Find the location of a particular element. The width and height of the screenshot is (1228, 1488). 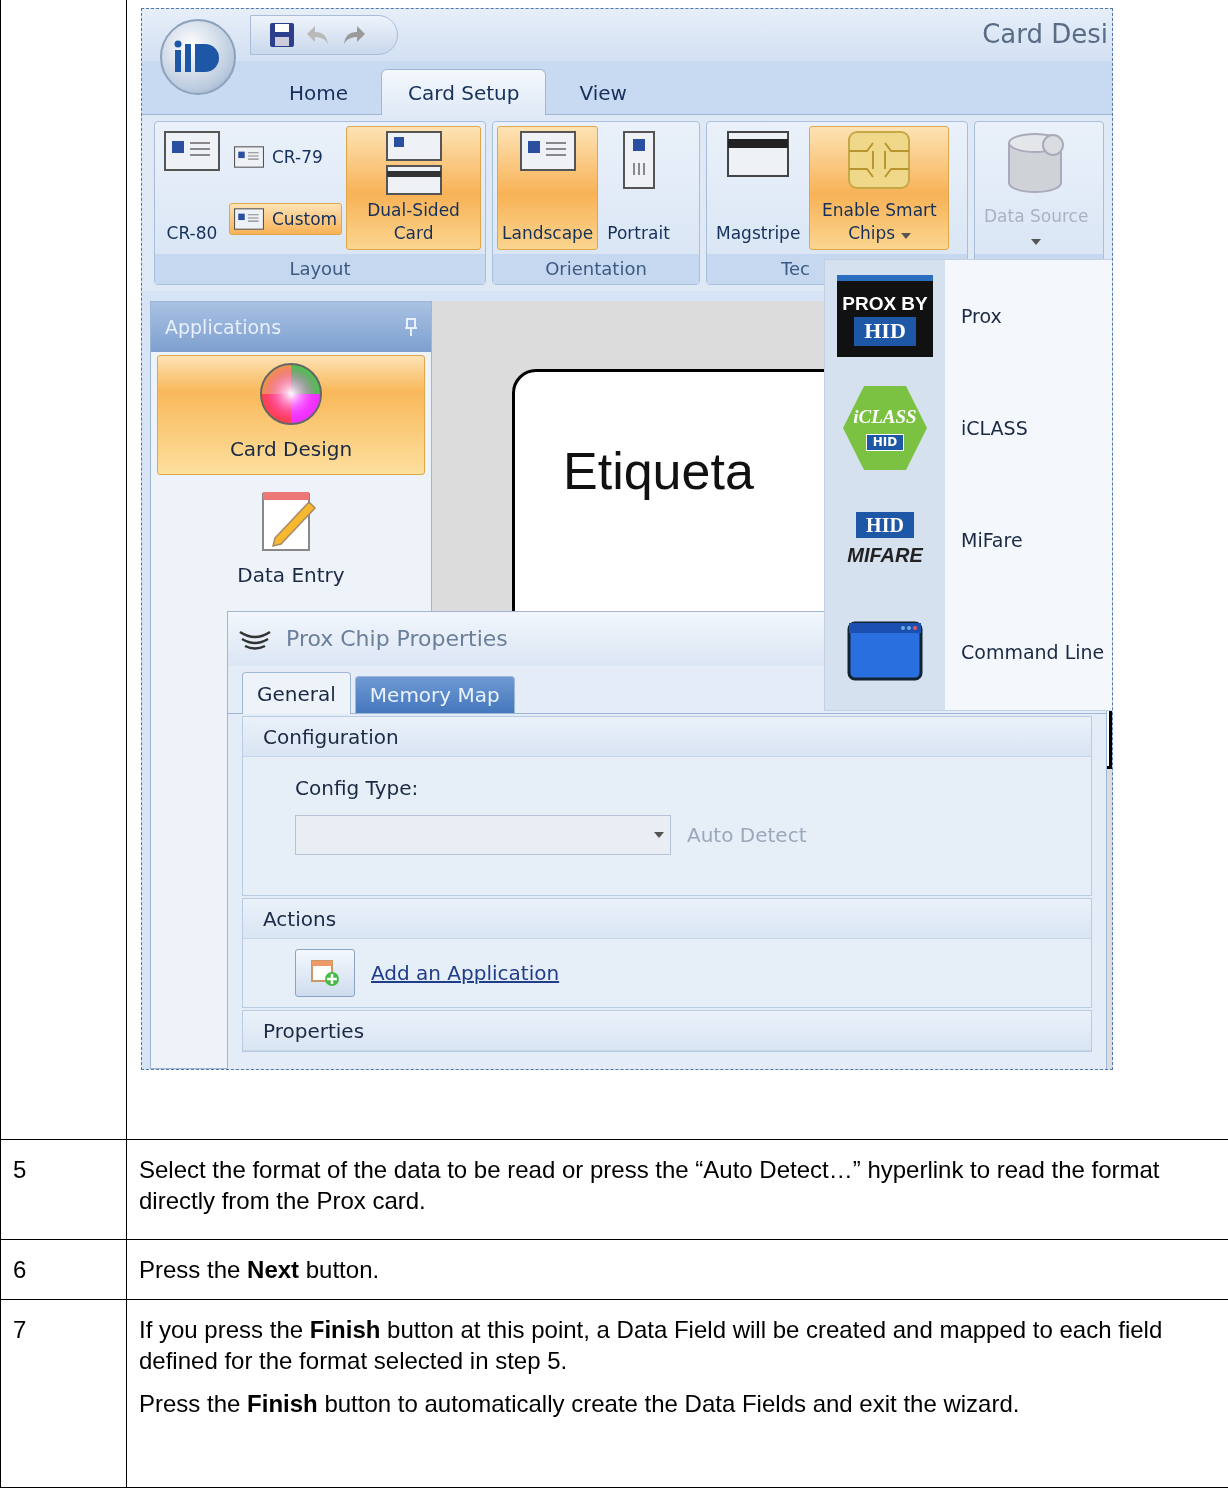

card-label: Etiqueta is located at coordinates (658, 471).